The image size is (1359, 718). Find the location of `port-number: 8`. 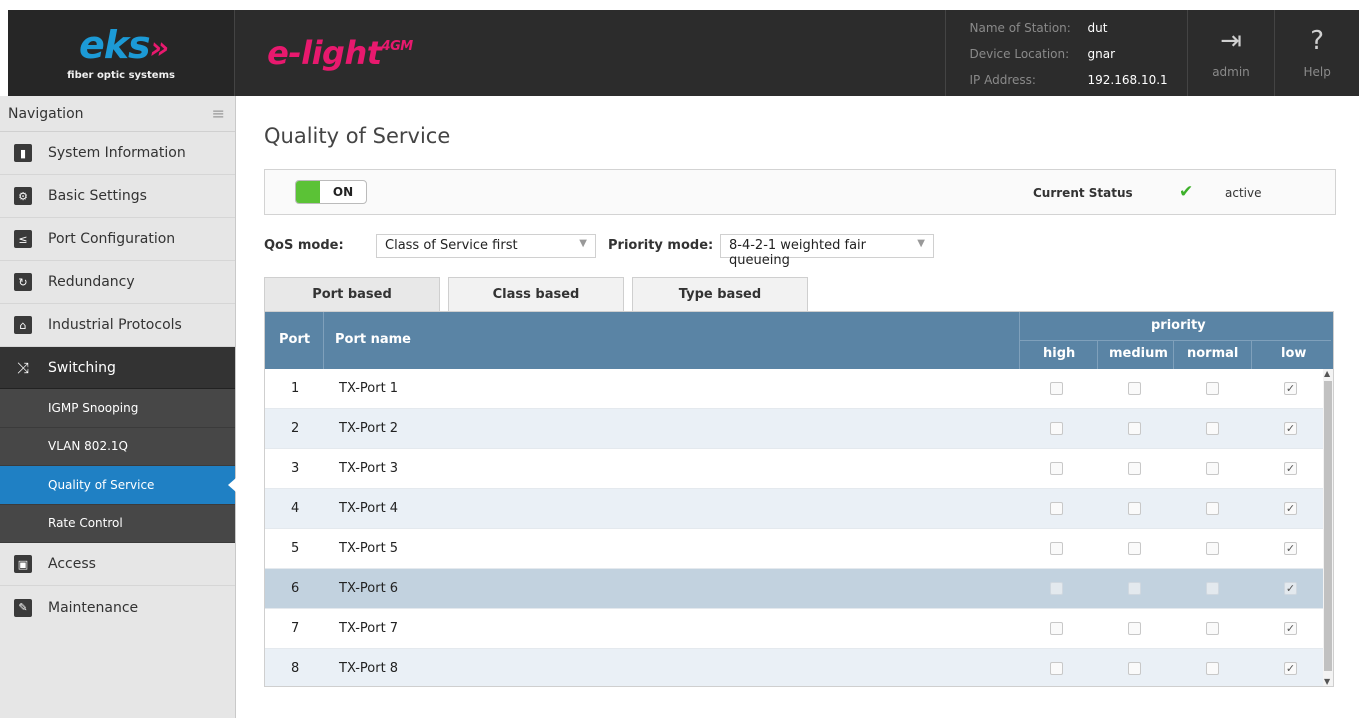

port-number: 8 is located at coordinates (295, 668).